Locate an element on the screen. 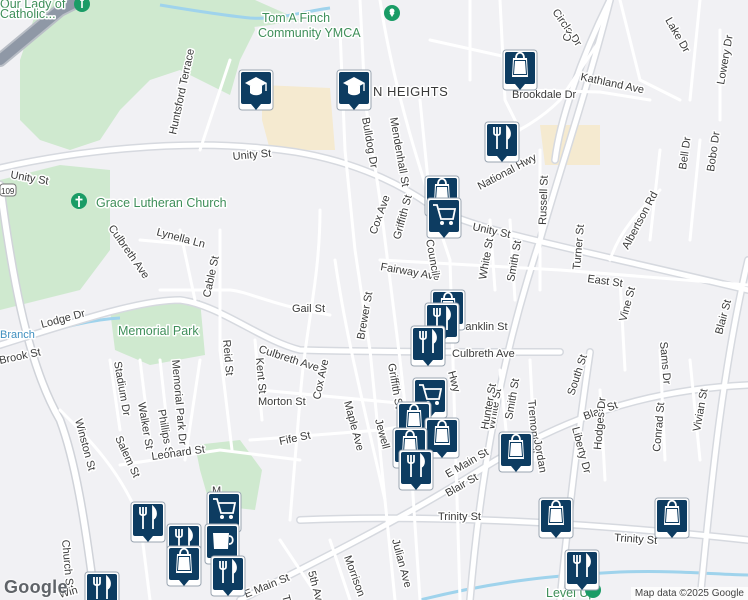  poi-marker-grocery is located at coordinates (444, 218).